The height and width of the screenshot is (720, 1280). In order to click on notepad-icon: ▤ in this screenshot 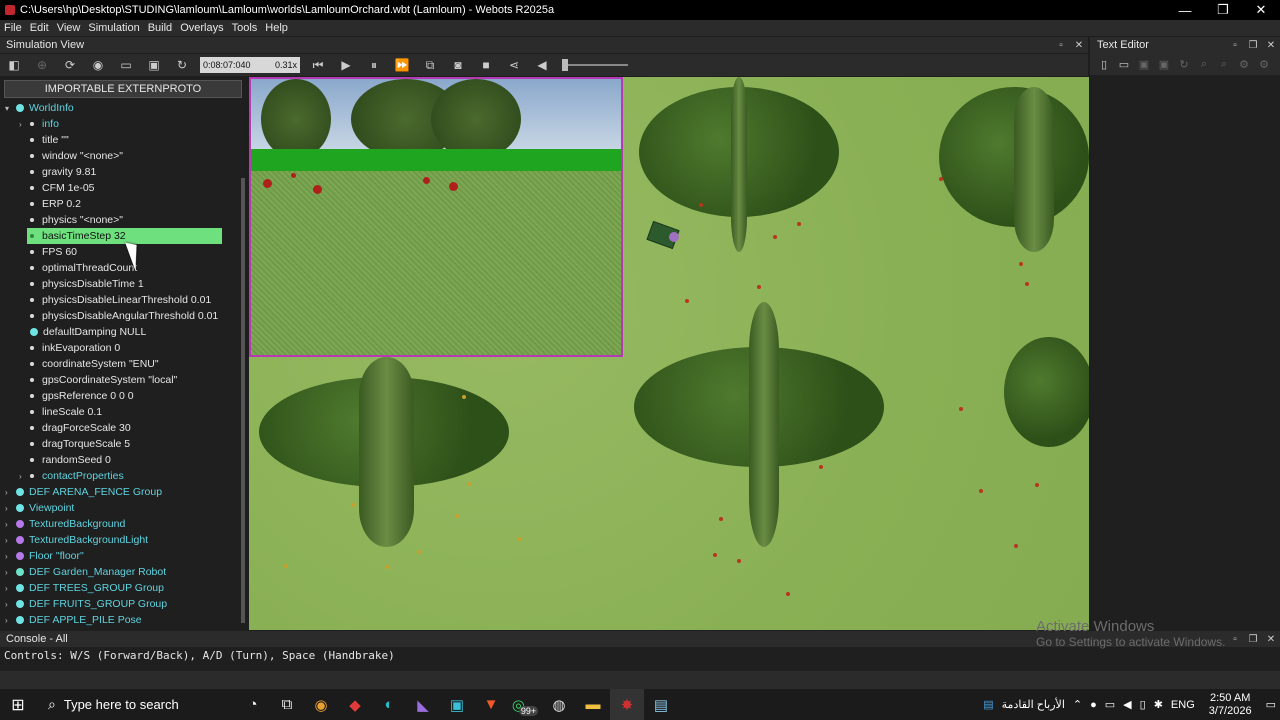, I will do `click(661, 704)`.